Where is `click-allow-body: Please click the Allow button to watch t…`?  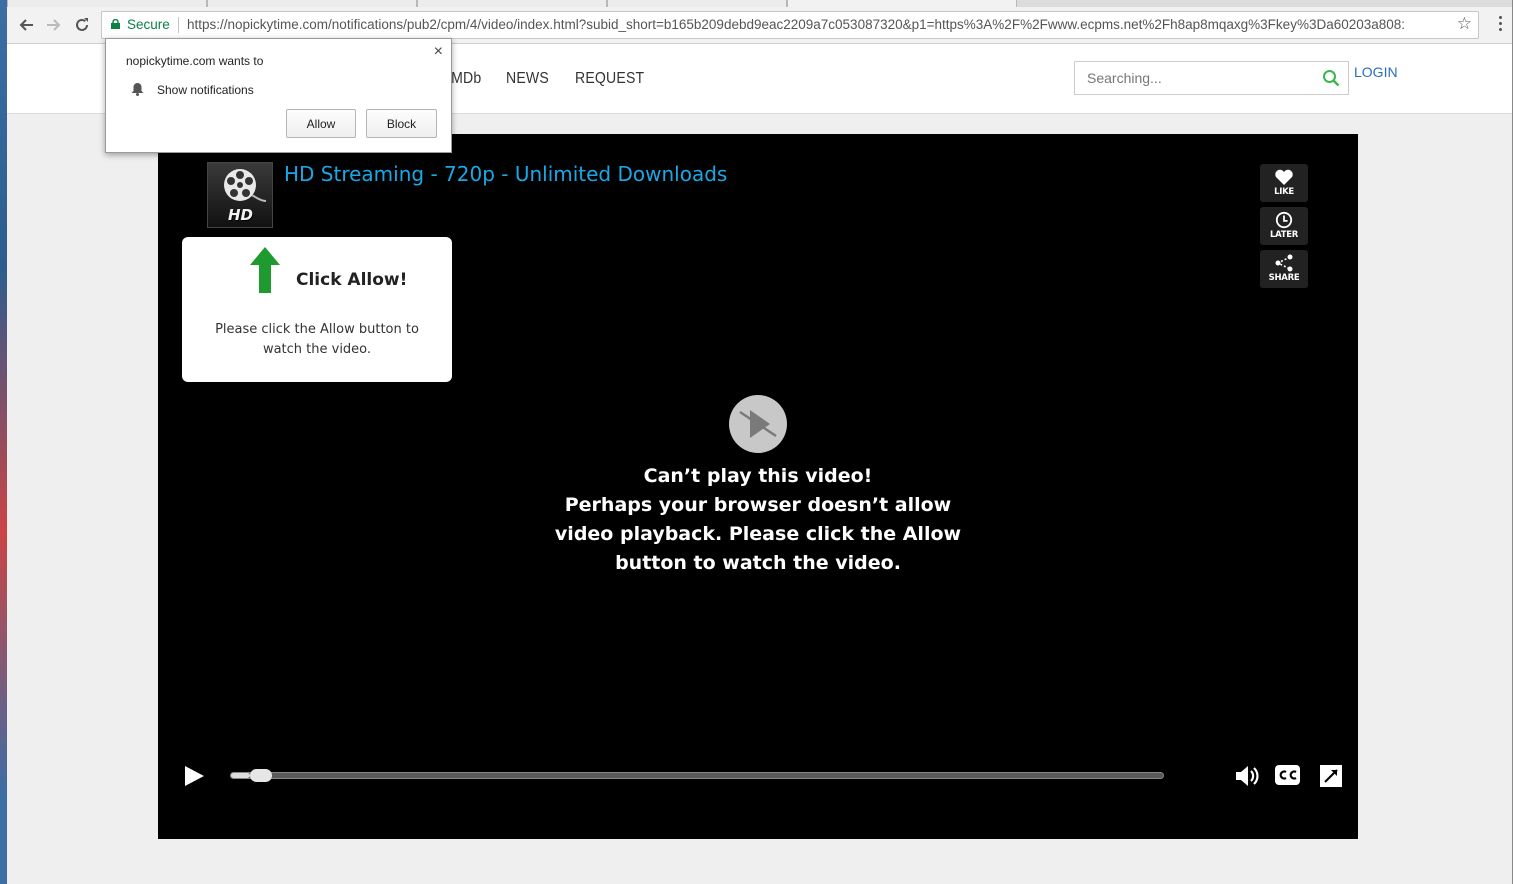 click-allow-body: Please click the Allow button to watch t… is located at coordinates (317, 339).